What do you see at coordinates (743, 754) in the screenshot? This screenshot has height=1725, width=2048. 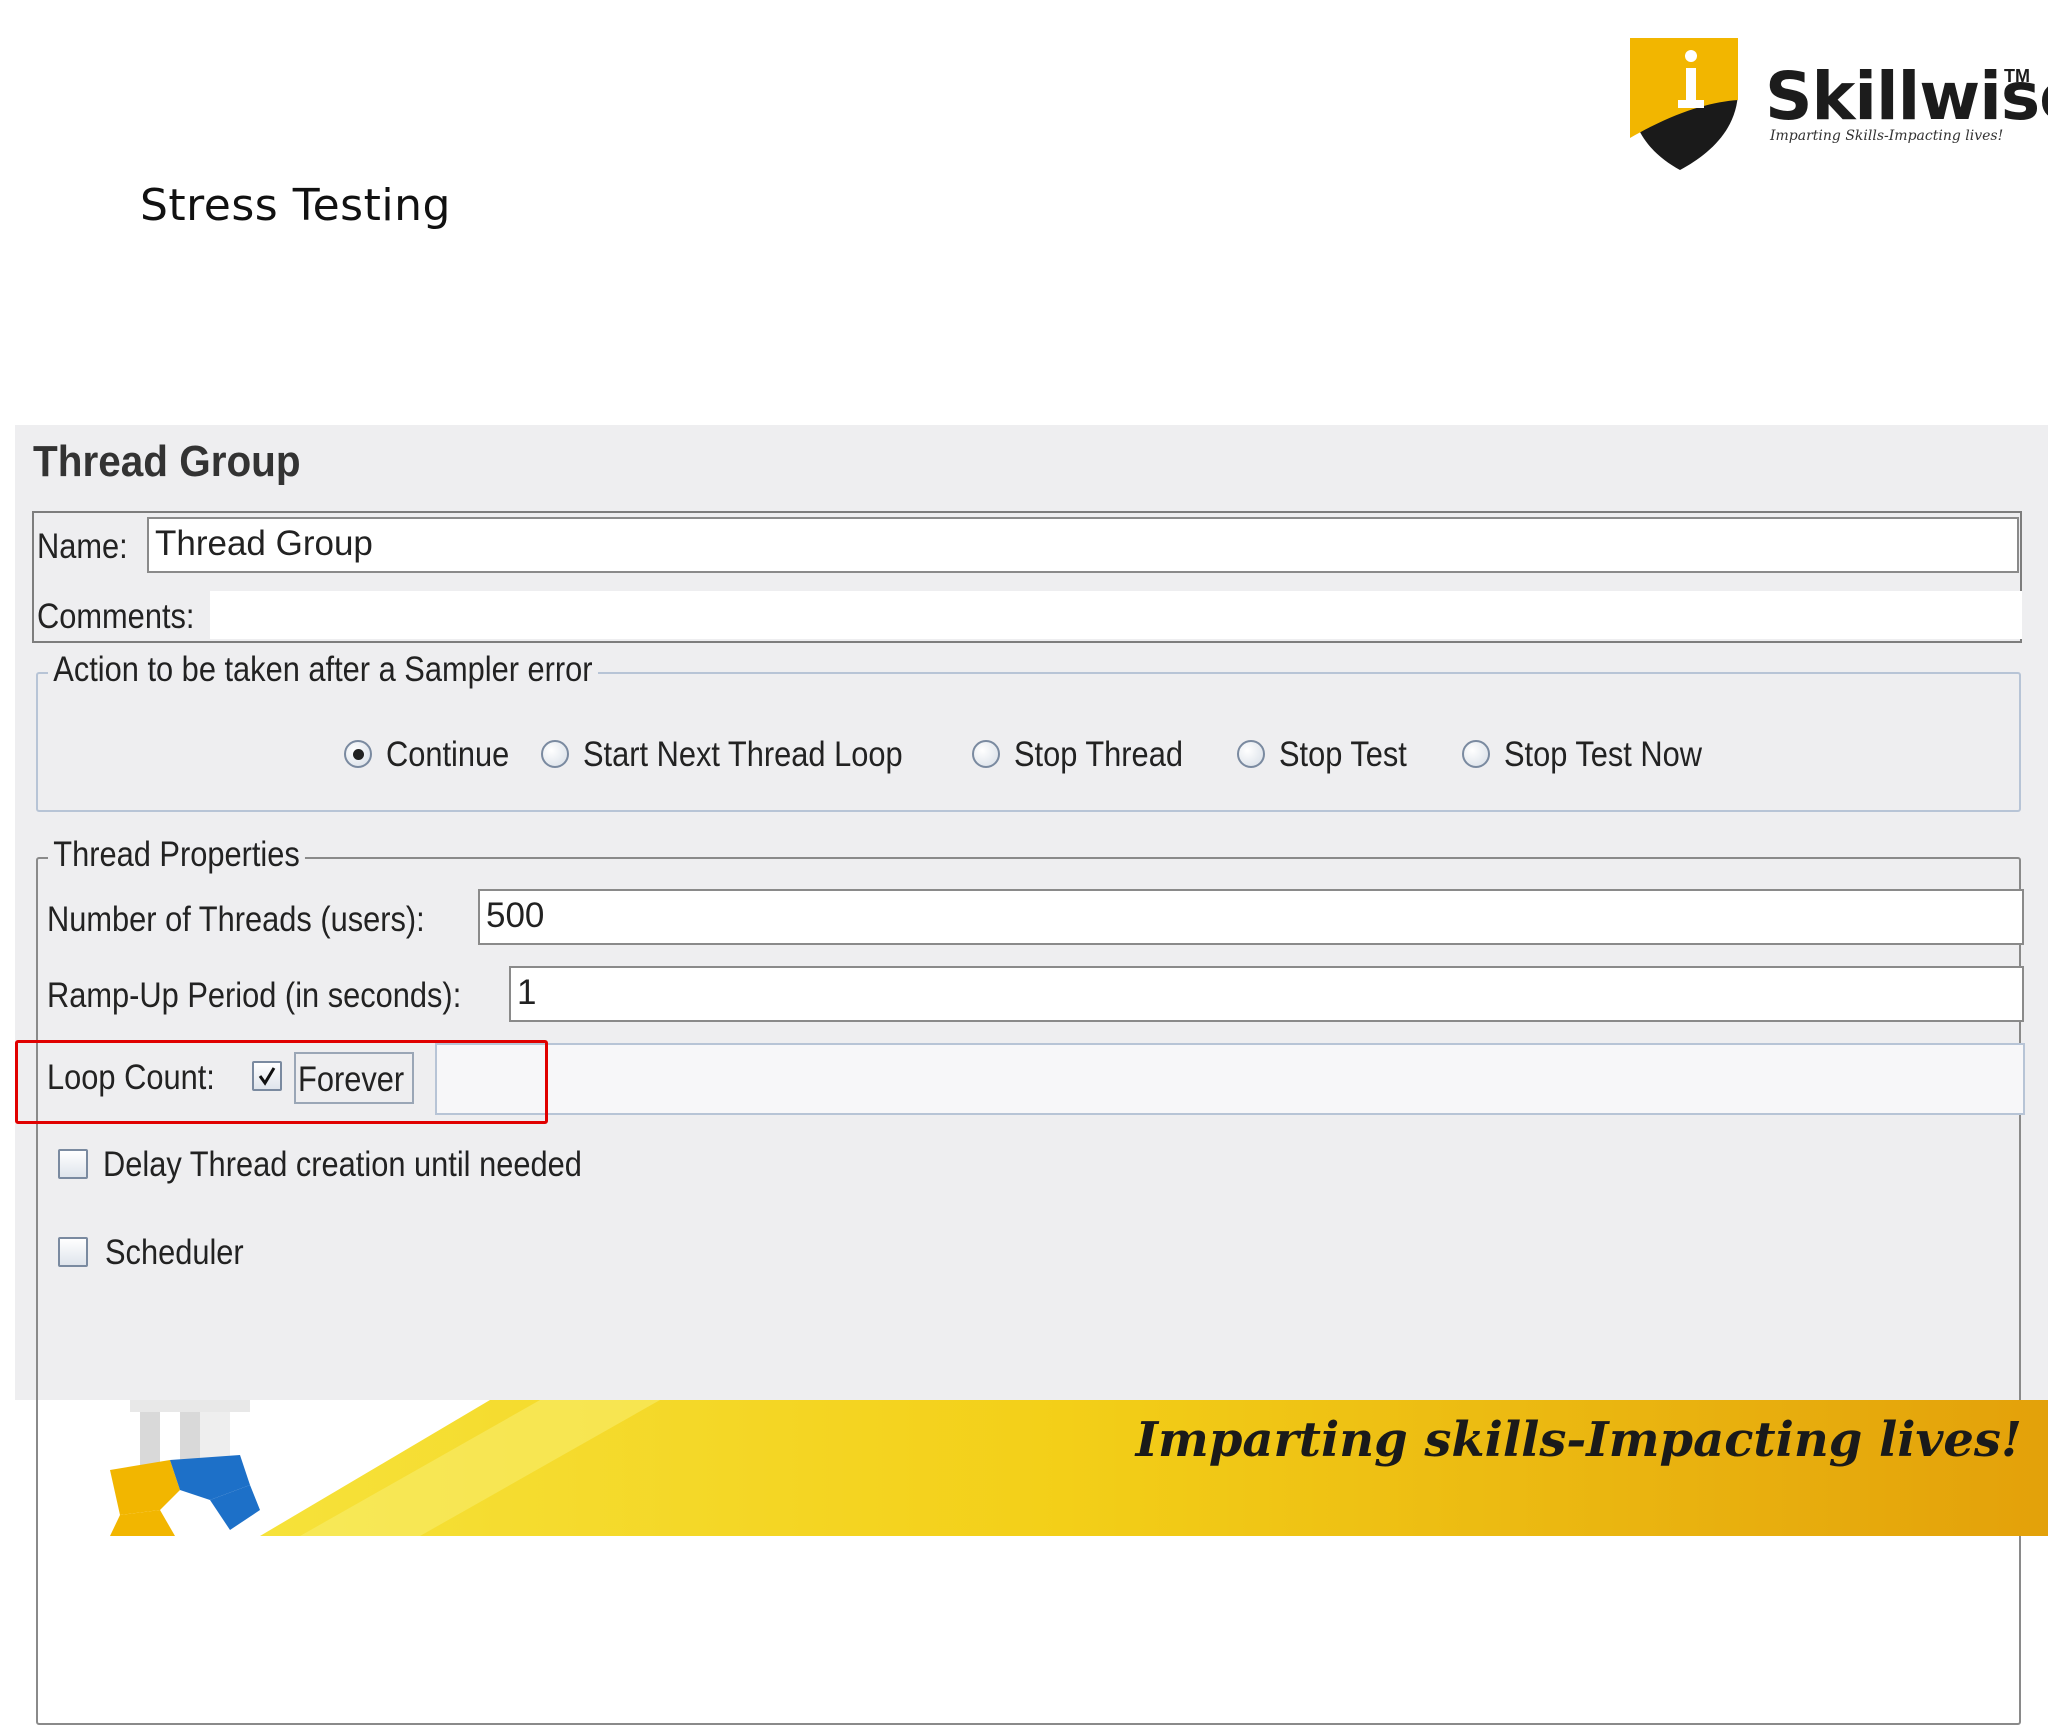 I see `radio-label: Start Next Thread Loop` at bounding box center [743, 754].